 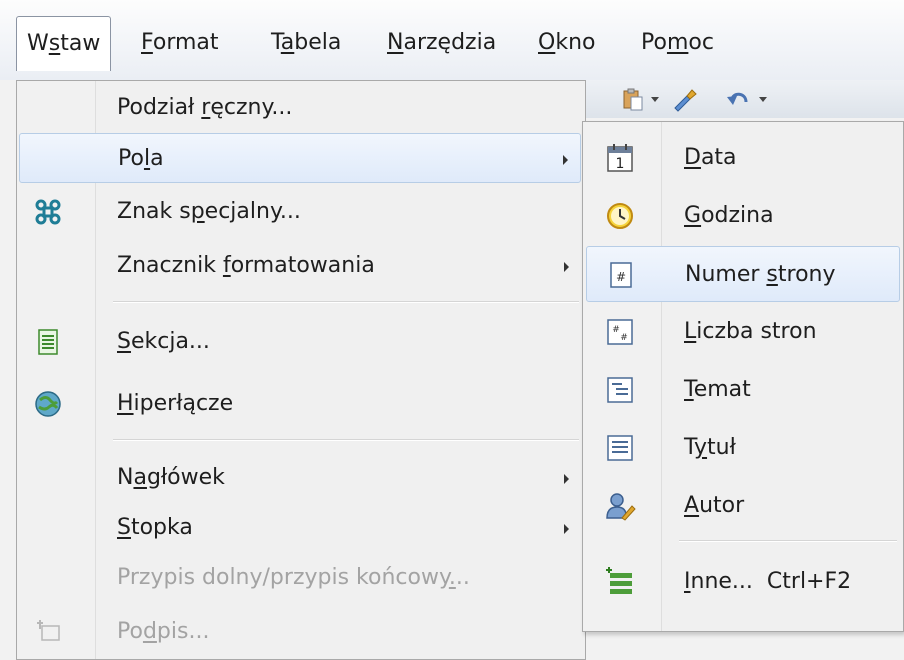 I want to click on page-number-icon: #, so click(x=621, y=275).